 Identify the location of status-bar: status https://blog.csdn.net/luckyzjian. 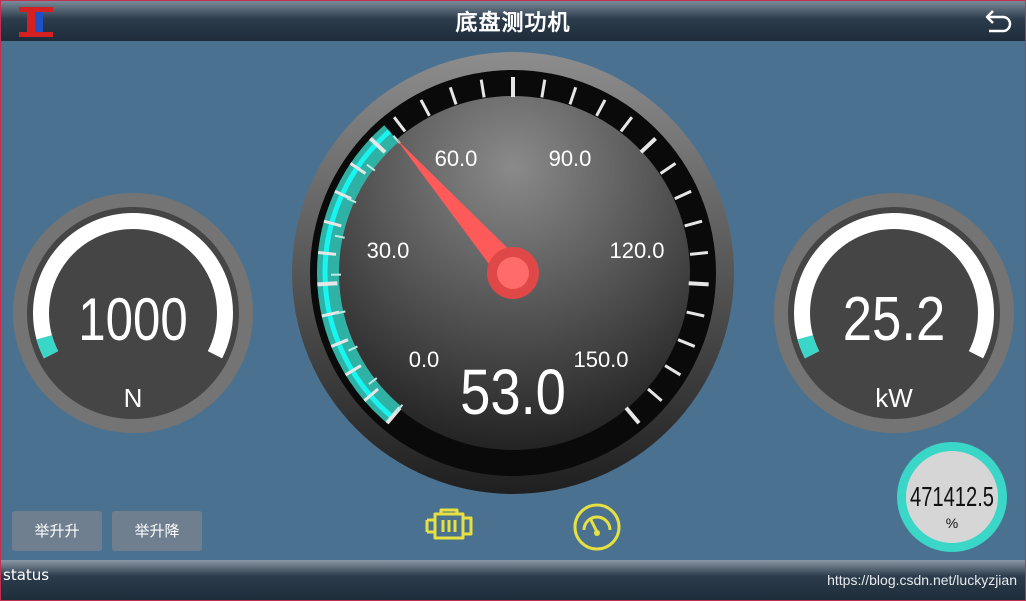
(513, 580).